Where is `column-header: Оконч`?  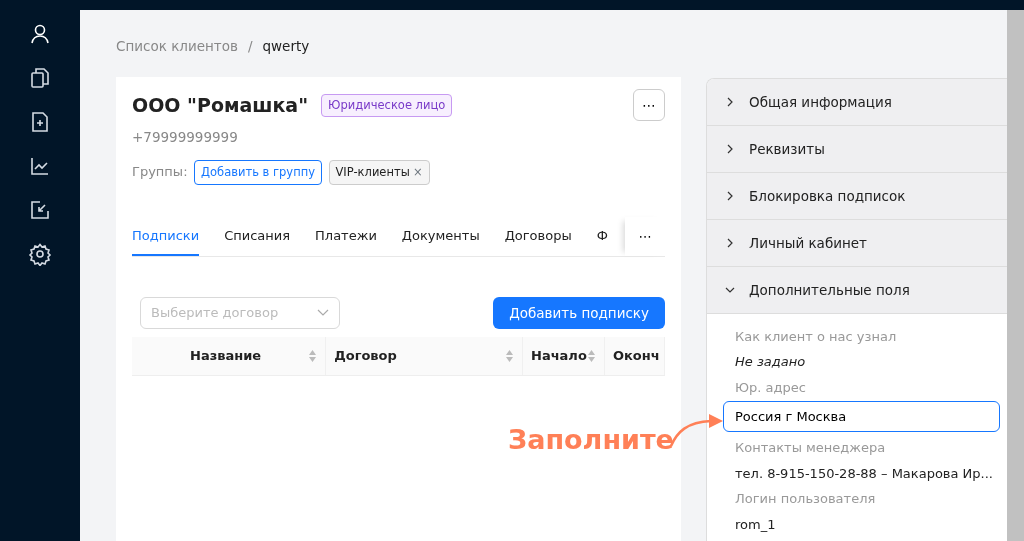 column-header: Оконч is located at coordinates (636, 356).